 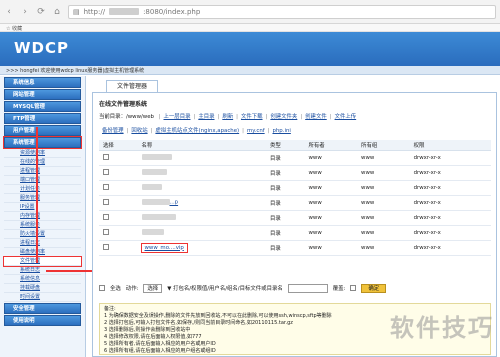 What do you see at coordinates (115, 289) in the screenshot?
I see `select-all-label: 全选` at bounding box center [115, 289].